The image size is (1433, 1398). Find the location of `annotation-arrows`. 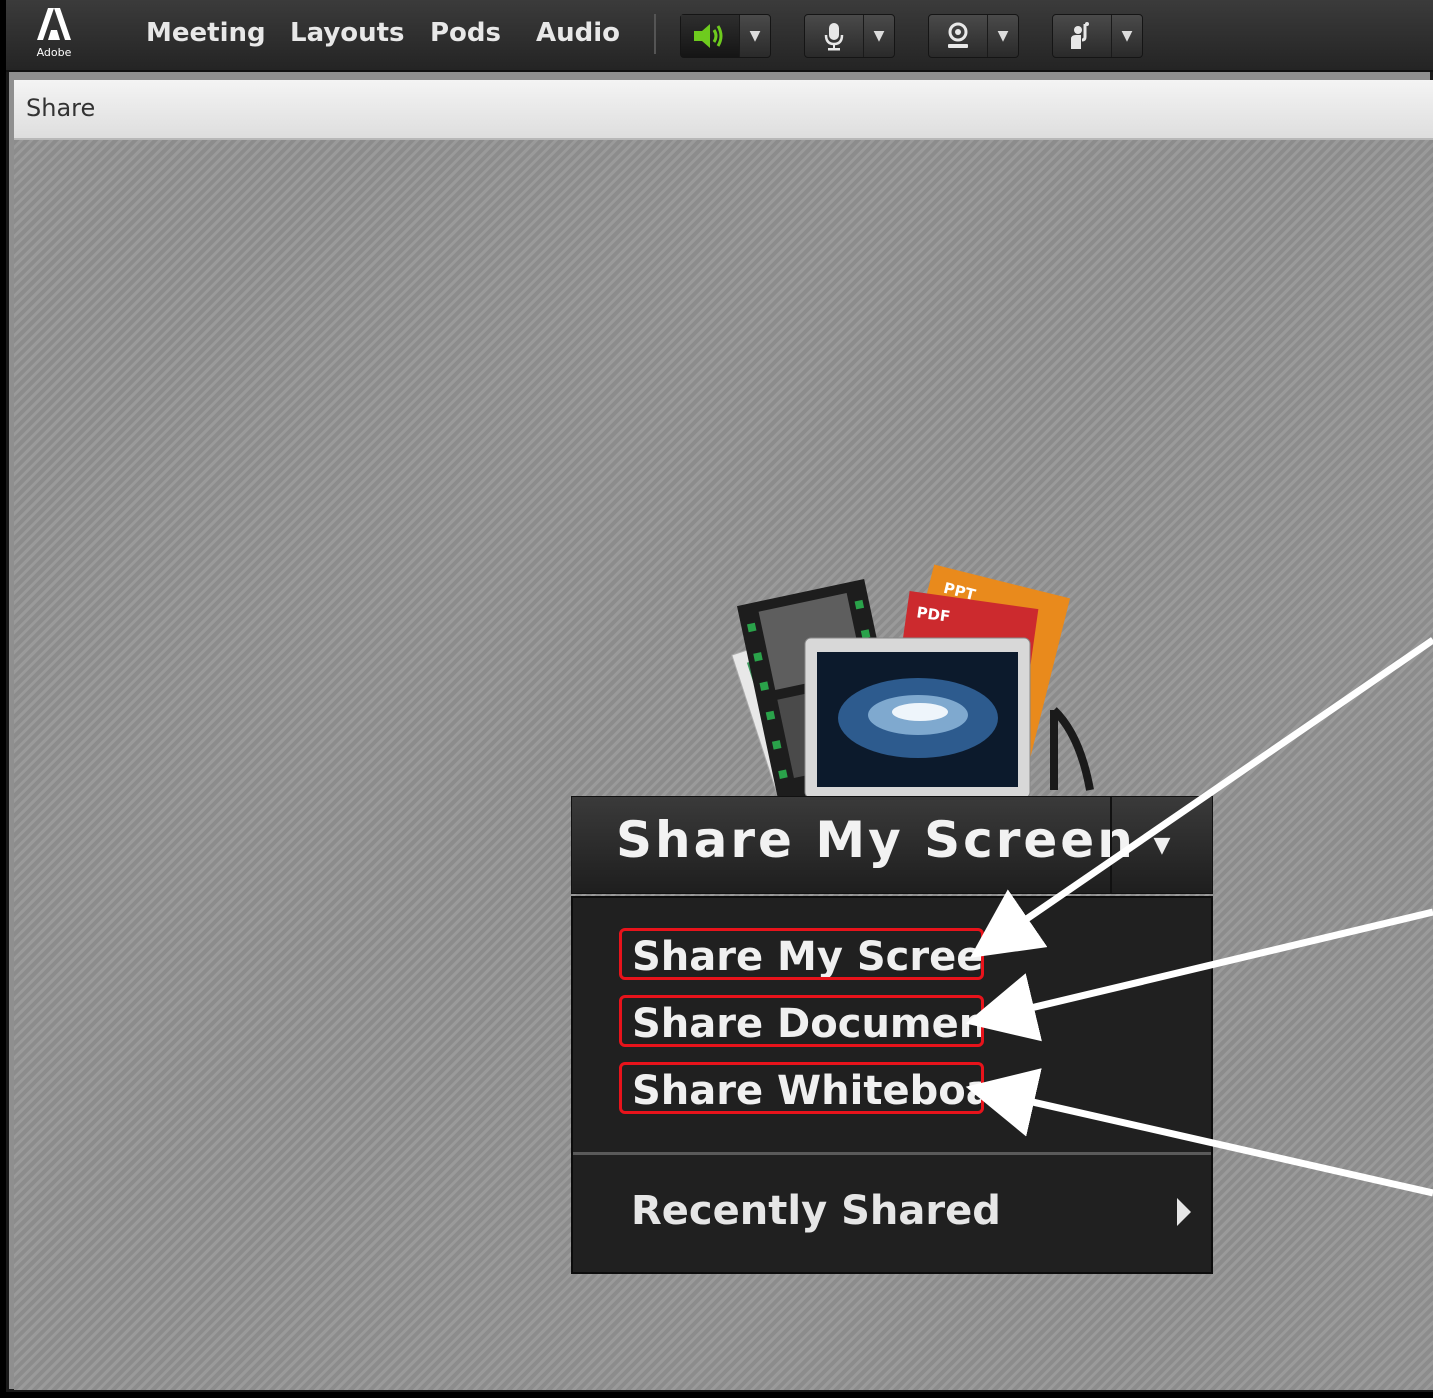

annotation-arrows is located at coordinates (1199, 917).